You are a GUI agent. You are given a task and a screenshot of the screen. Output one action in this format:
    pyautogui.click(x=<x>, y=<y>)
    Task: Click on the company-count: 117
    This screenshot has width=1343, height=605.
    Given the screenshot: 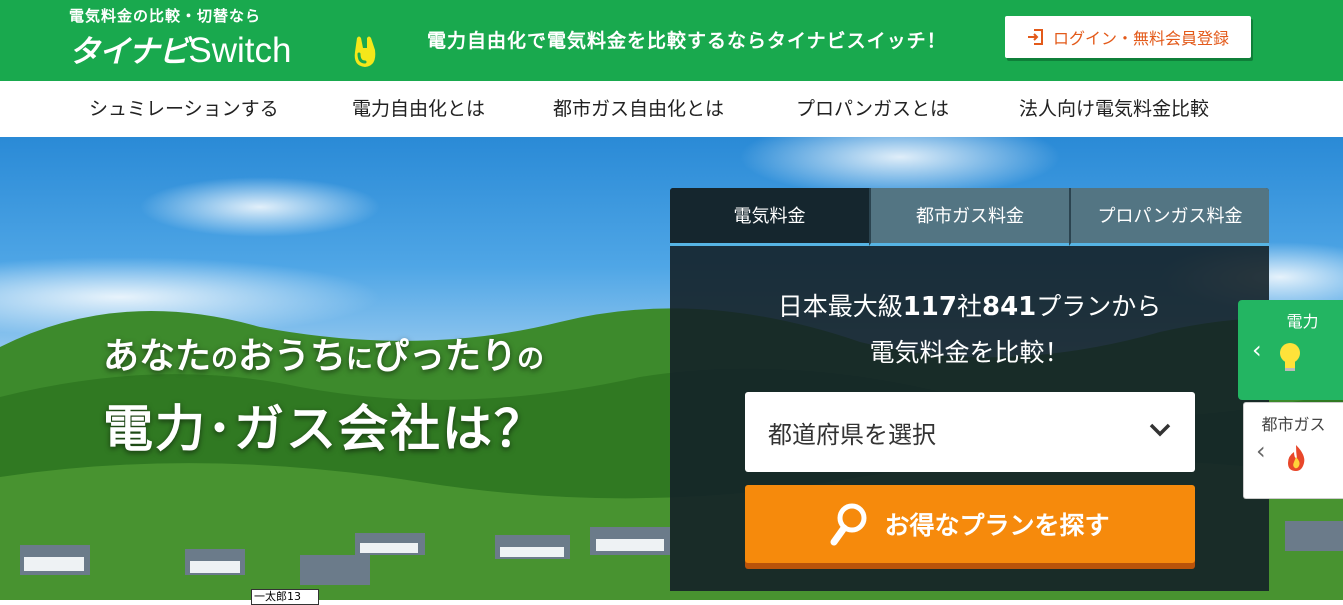 What is the action you would take?
    pyautogui.click(x=929, y=307)
    